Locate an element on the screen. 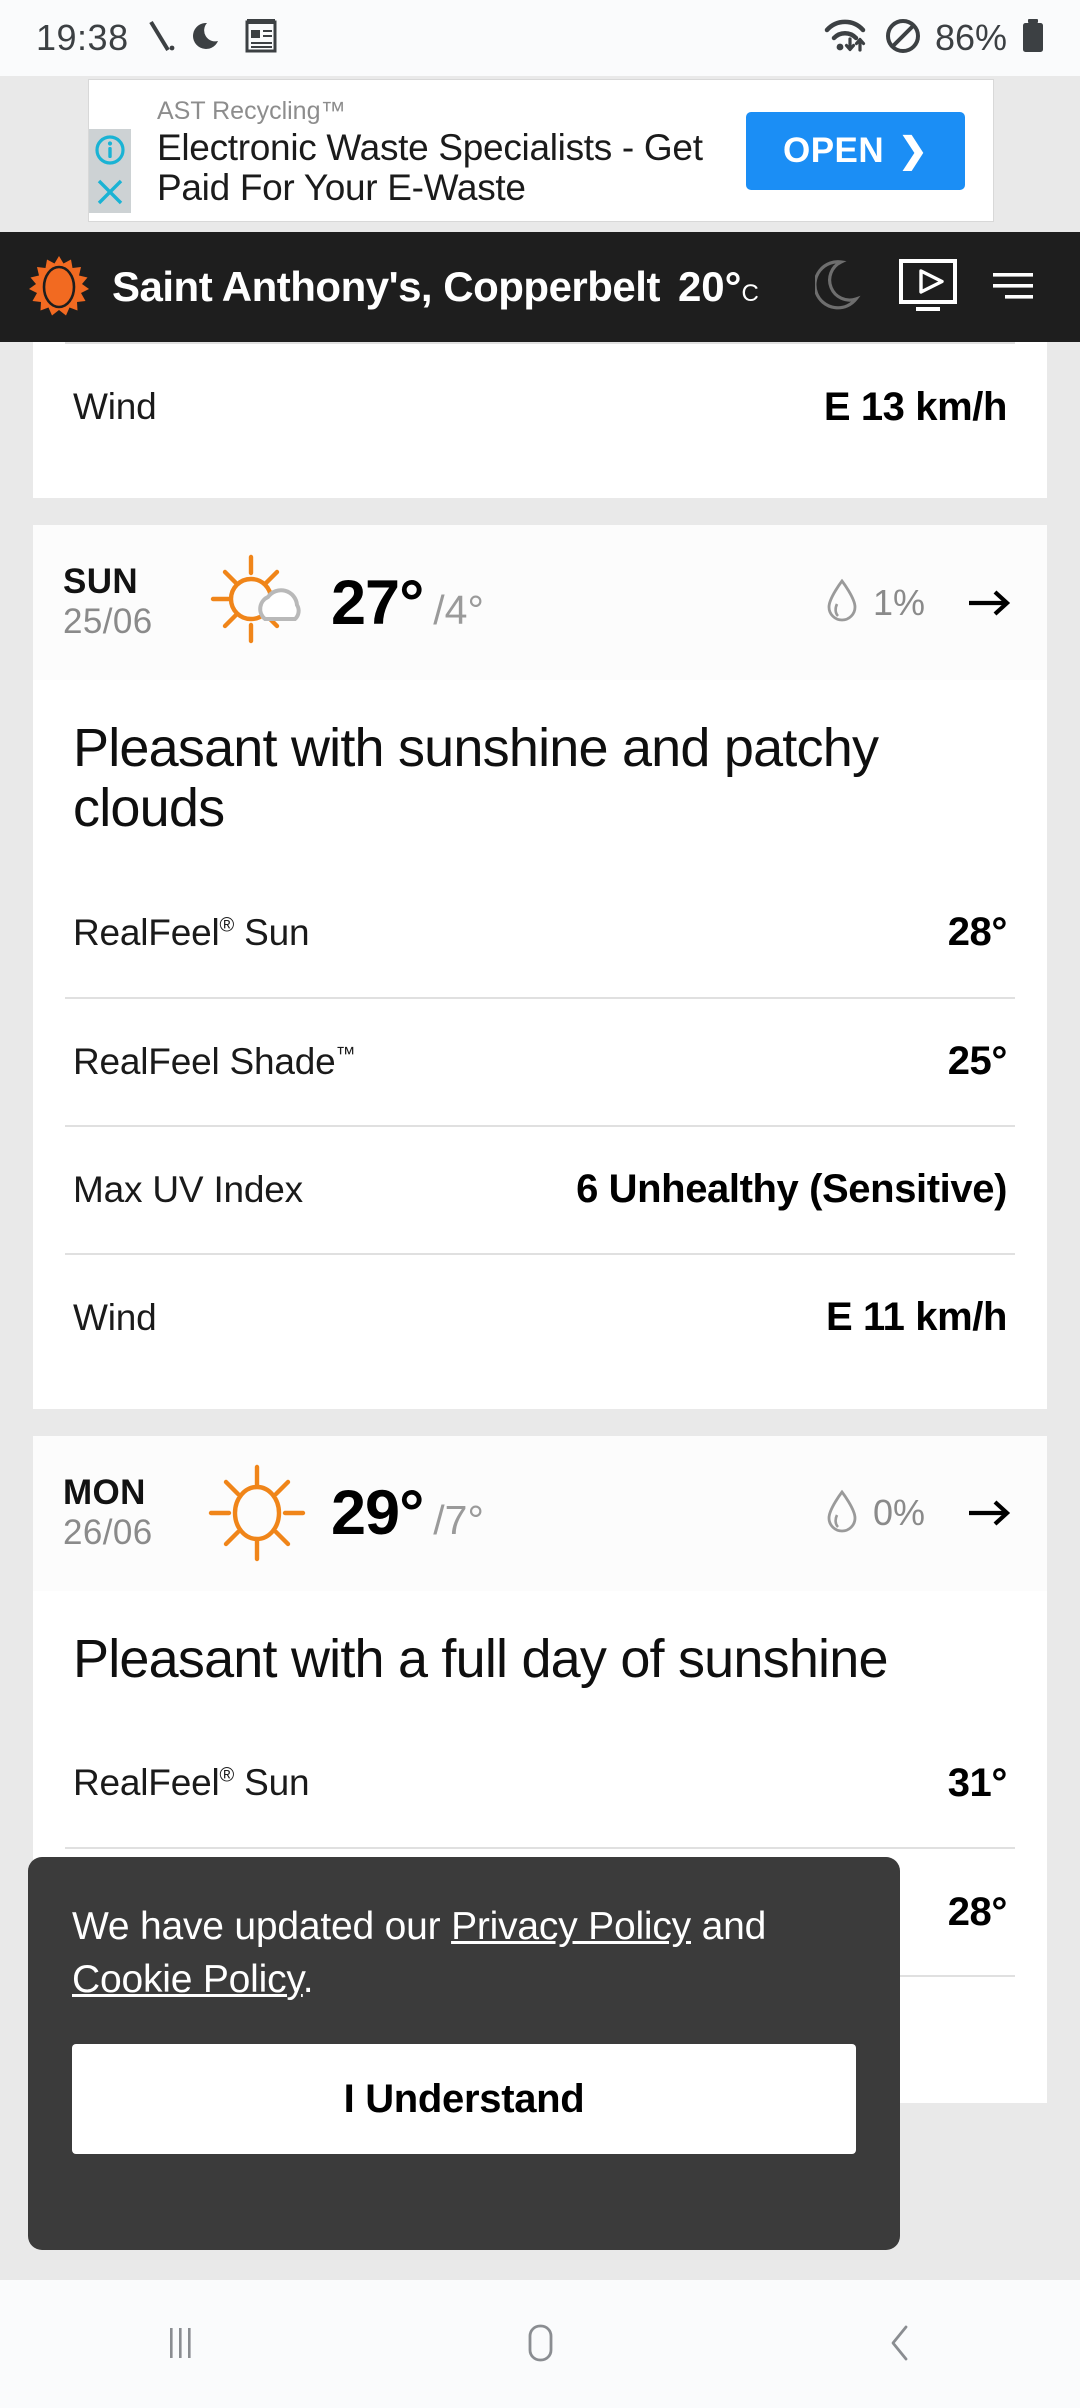 The image size is (1080, 2408). day-phrase: Pleasant with sunshine and patchy clouds is located at coordinates (476, 778).